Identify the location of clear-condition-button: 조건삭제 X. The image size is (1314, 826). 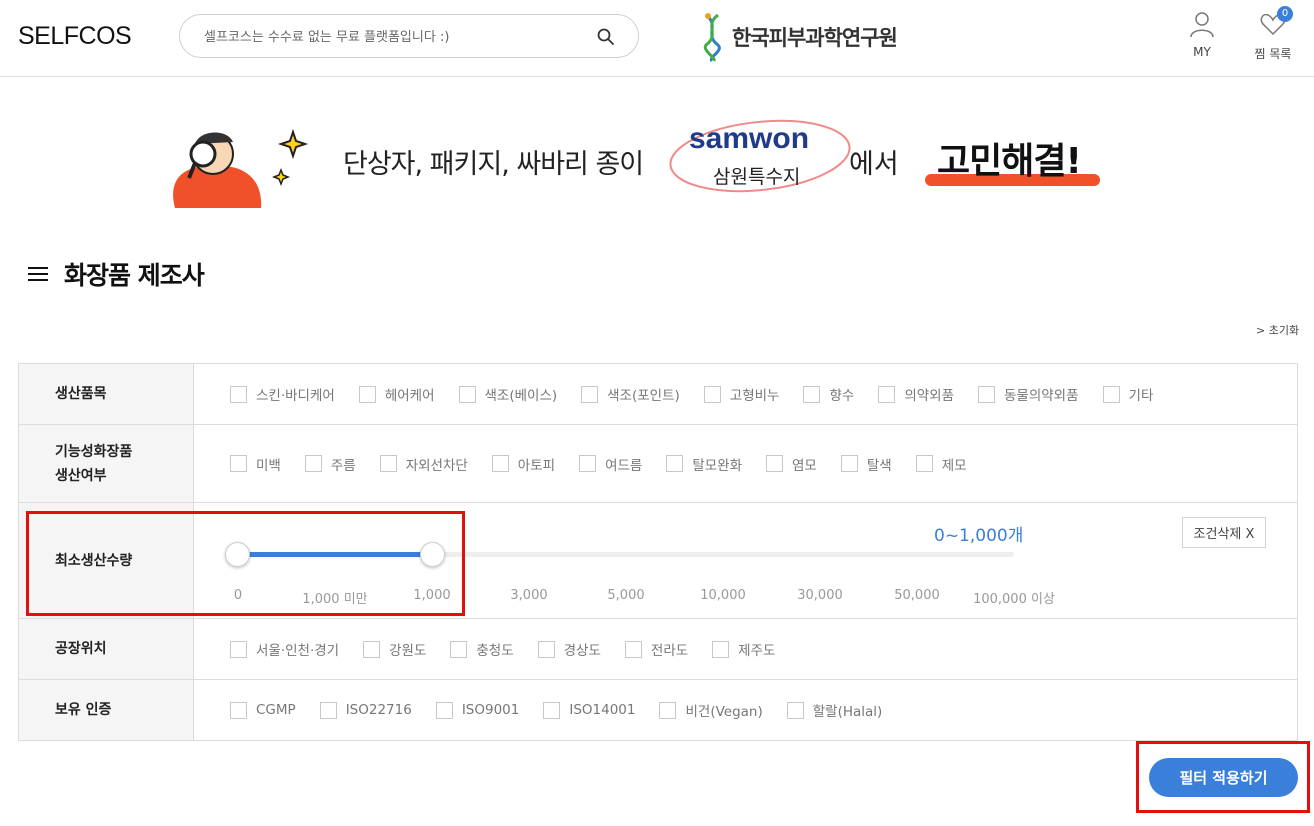
(1224, 532).